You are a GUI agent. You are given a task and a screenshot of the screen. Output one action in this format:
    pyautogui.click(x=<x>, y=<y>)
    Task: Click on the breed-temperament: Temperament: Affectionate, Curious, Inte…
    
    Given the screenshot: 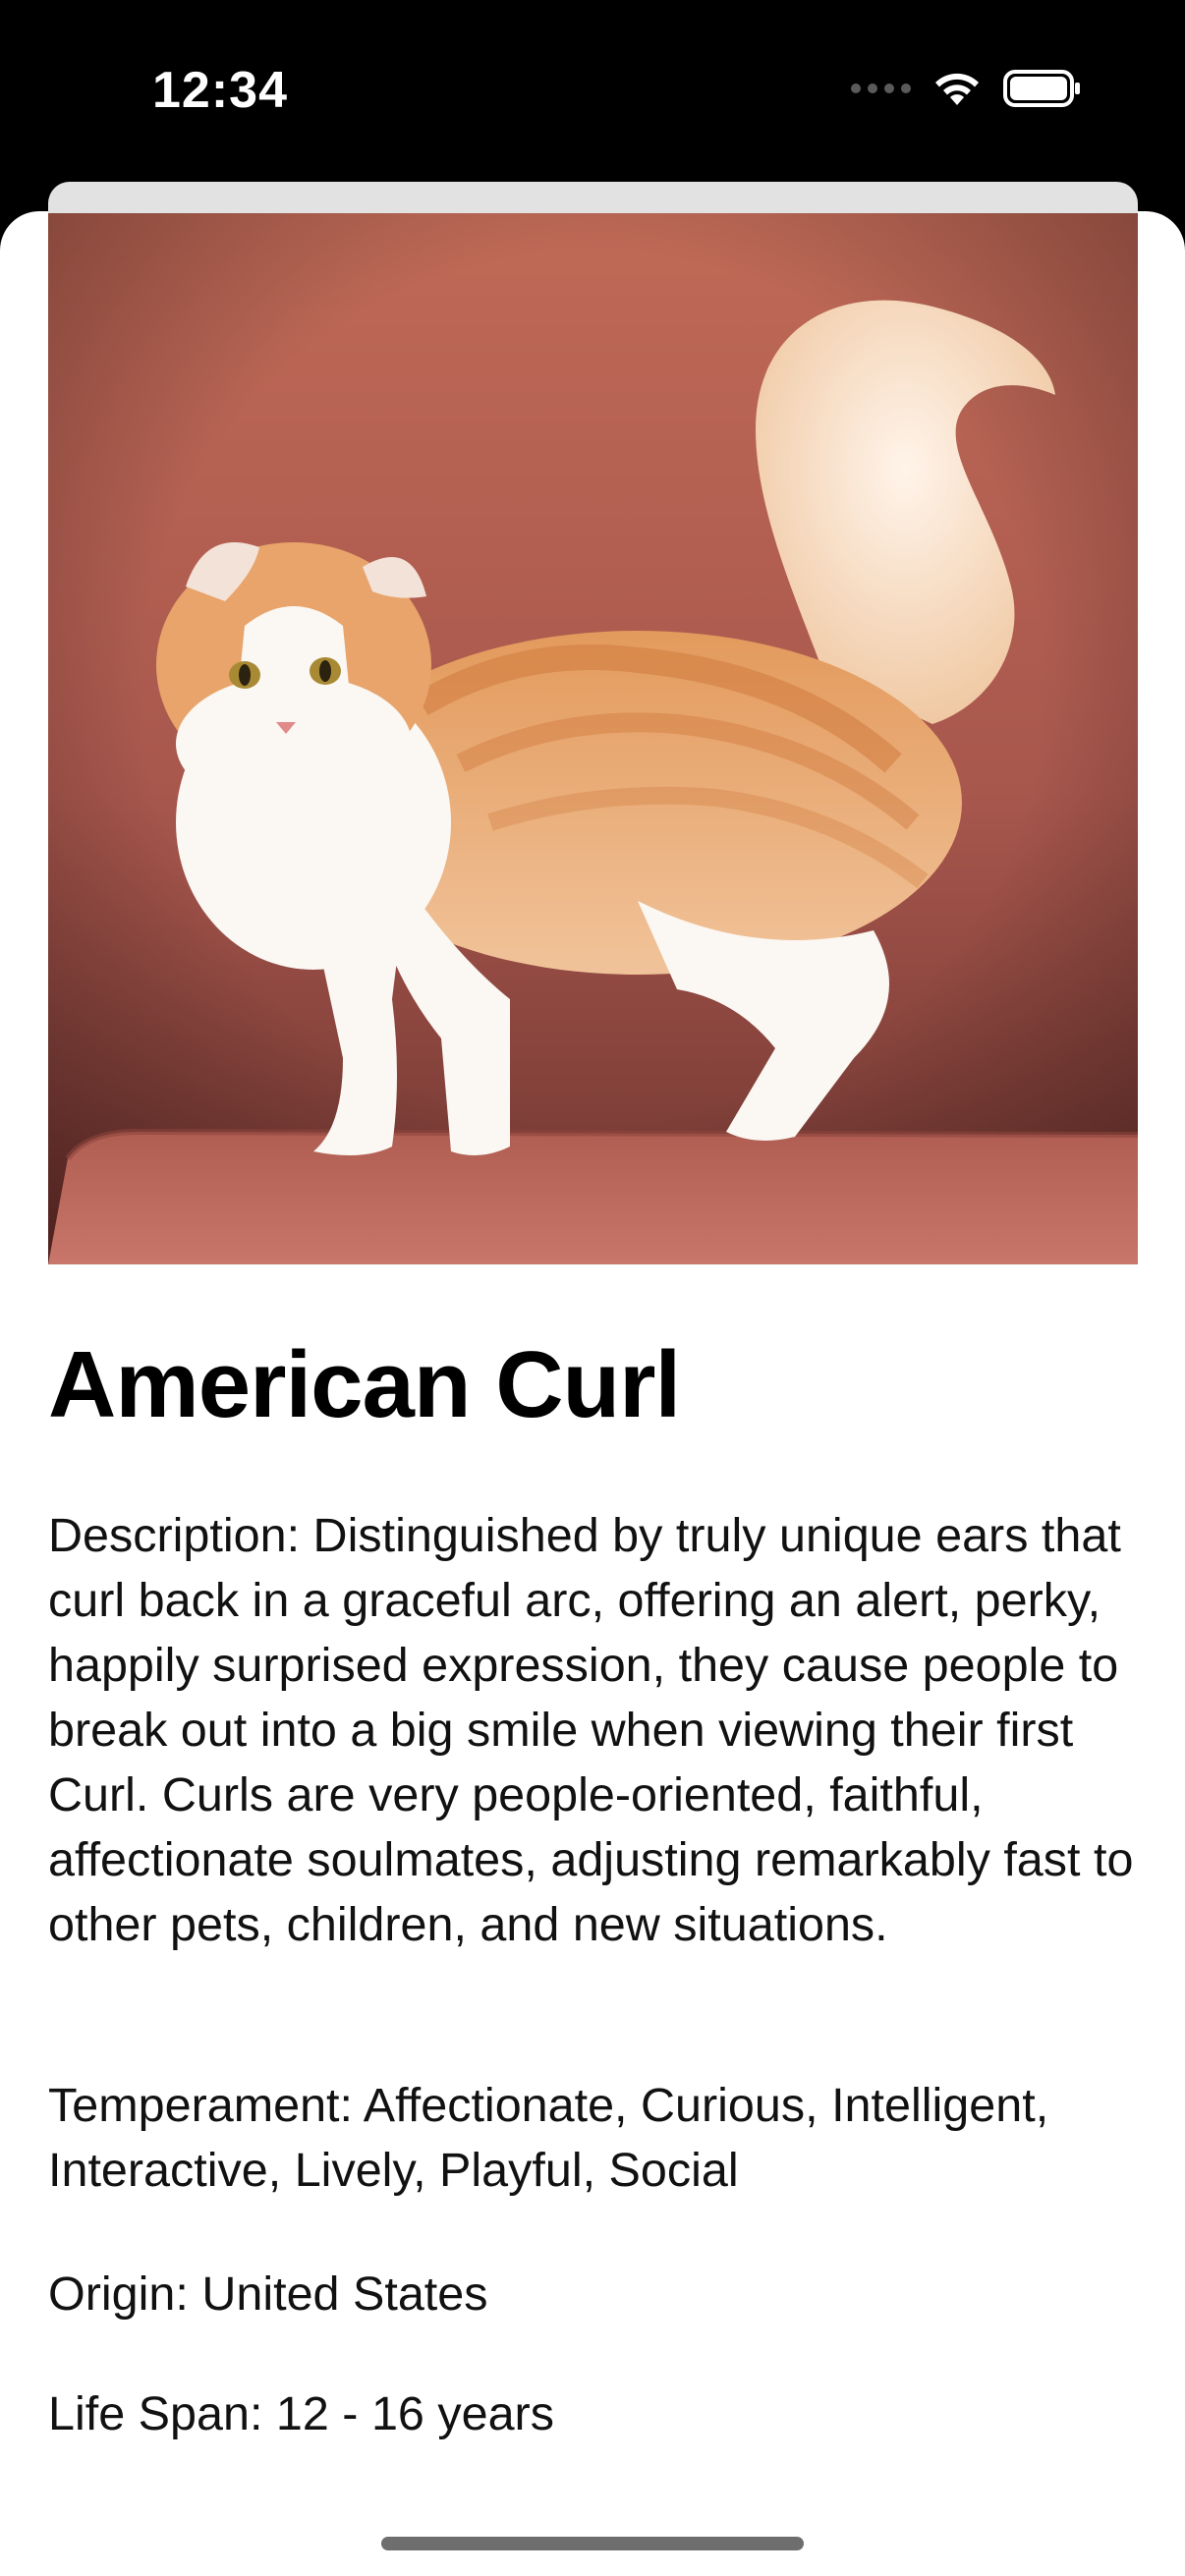 What is the action you would take?
    pyautogui.click(x=548, y=2138)
    